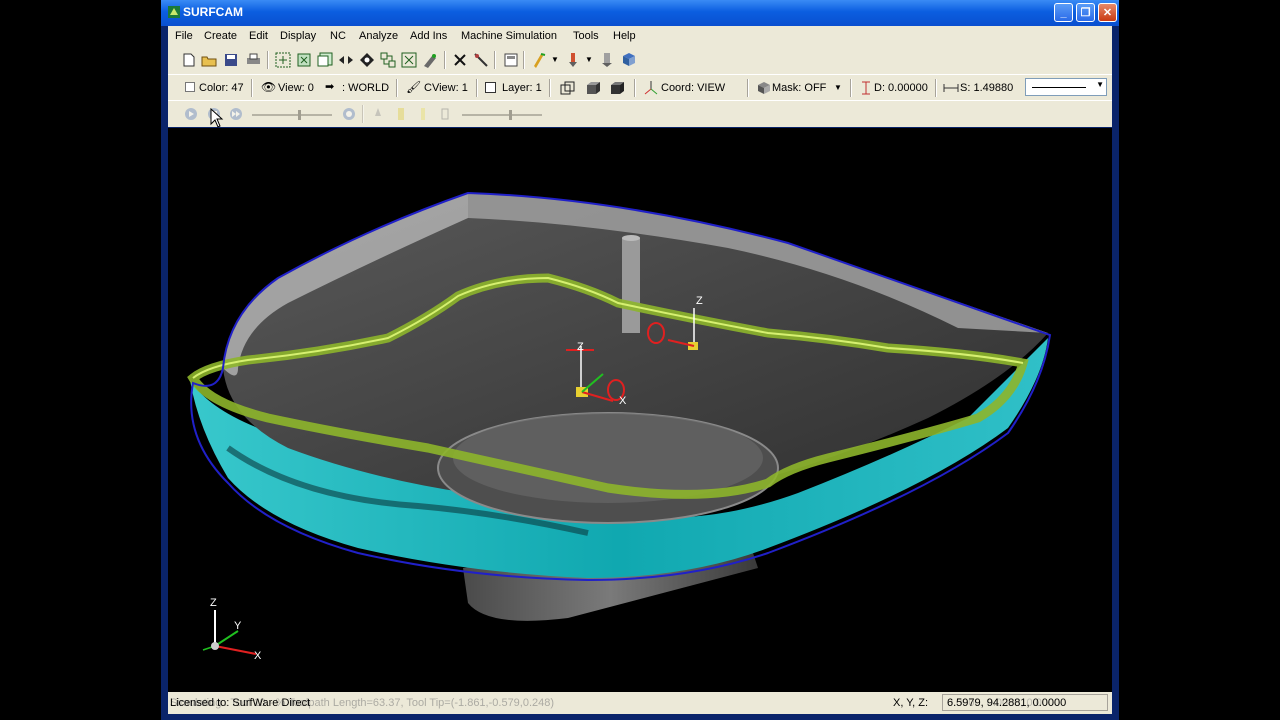  I want to click on simulation-toolbar, so click(640, 113).